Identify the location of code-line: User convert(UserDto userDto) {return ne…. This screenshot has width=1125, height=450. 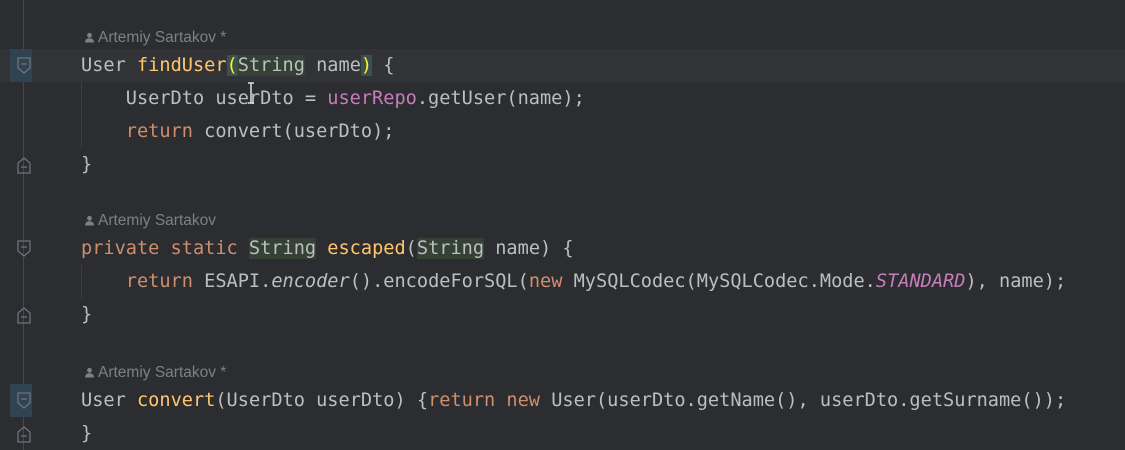
(562, 400).